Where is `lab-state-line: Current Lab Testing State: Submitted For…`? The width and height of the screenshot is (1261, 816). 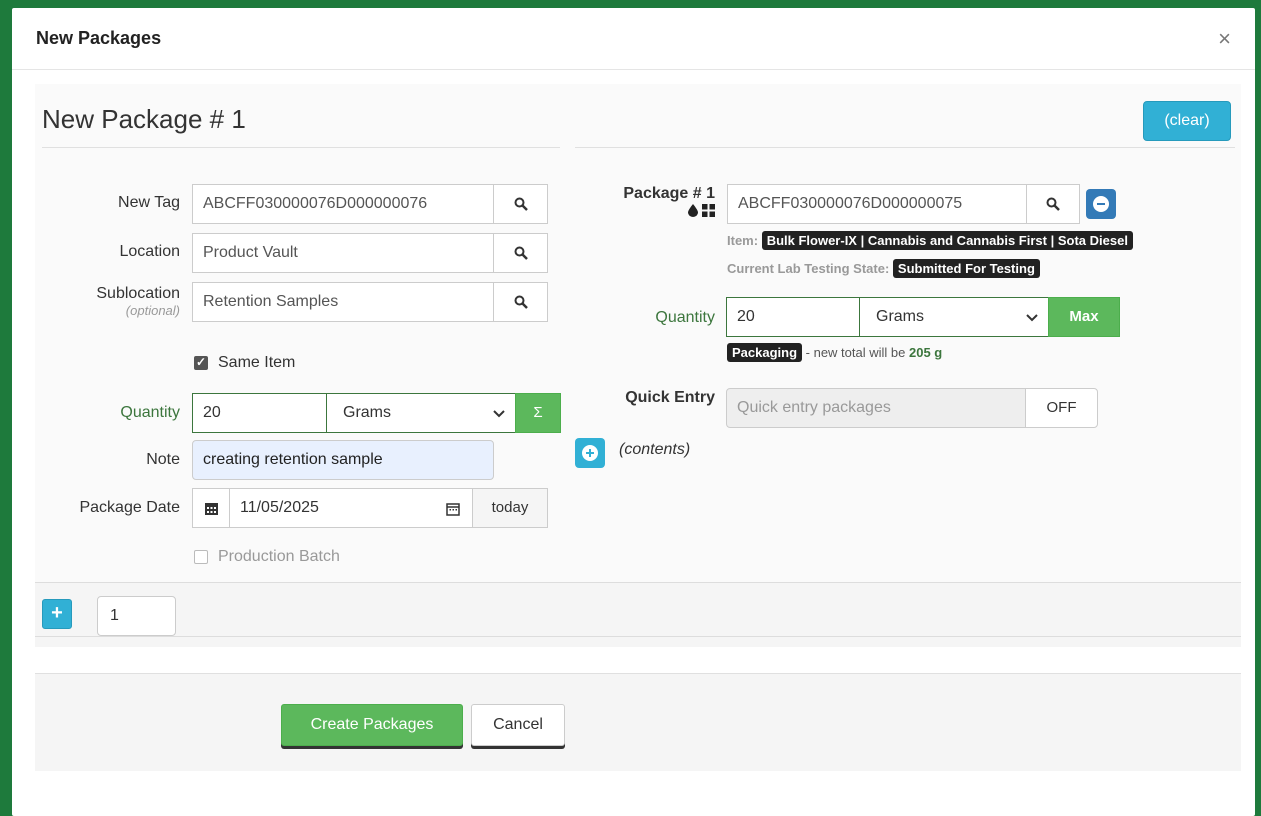 lab-state-line: Current Lab Testing State: Submitted For… is located at coordinates (883, 268).